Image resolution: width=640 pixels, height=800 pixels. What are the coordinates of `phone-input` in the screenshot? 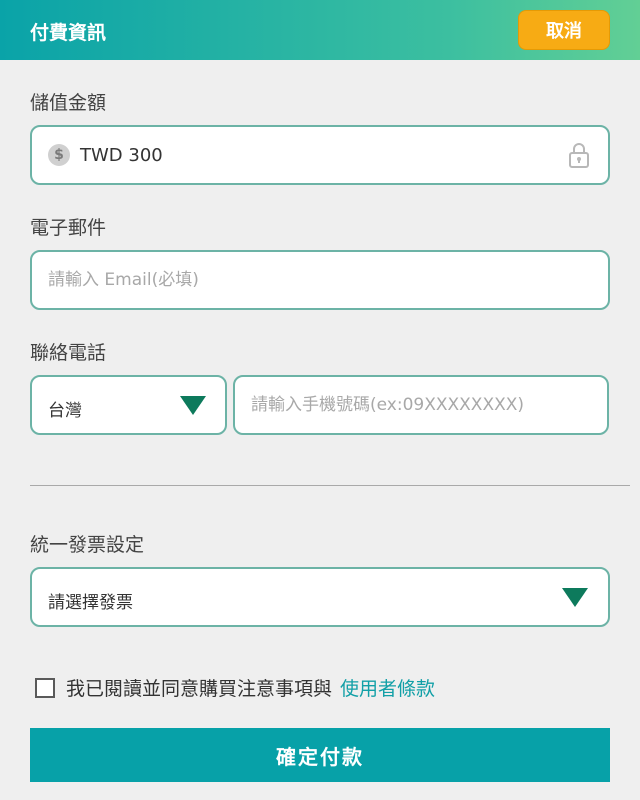 It's located at (421, 405).